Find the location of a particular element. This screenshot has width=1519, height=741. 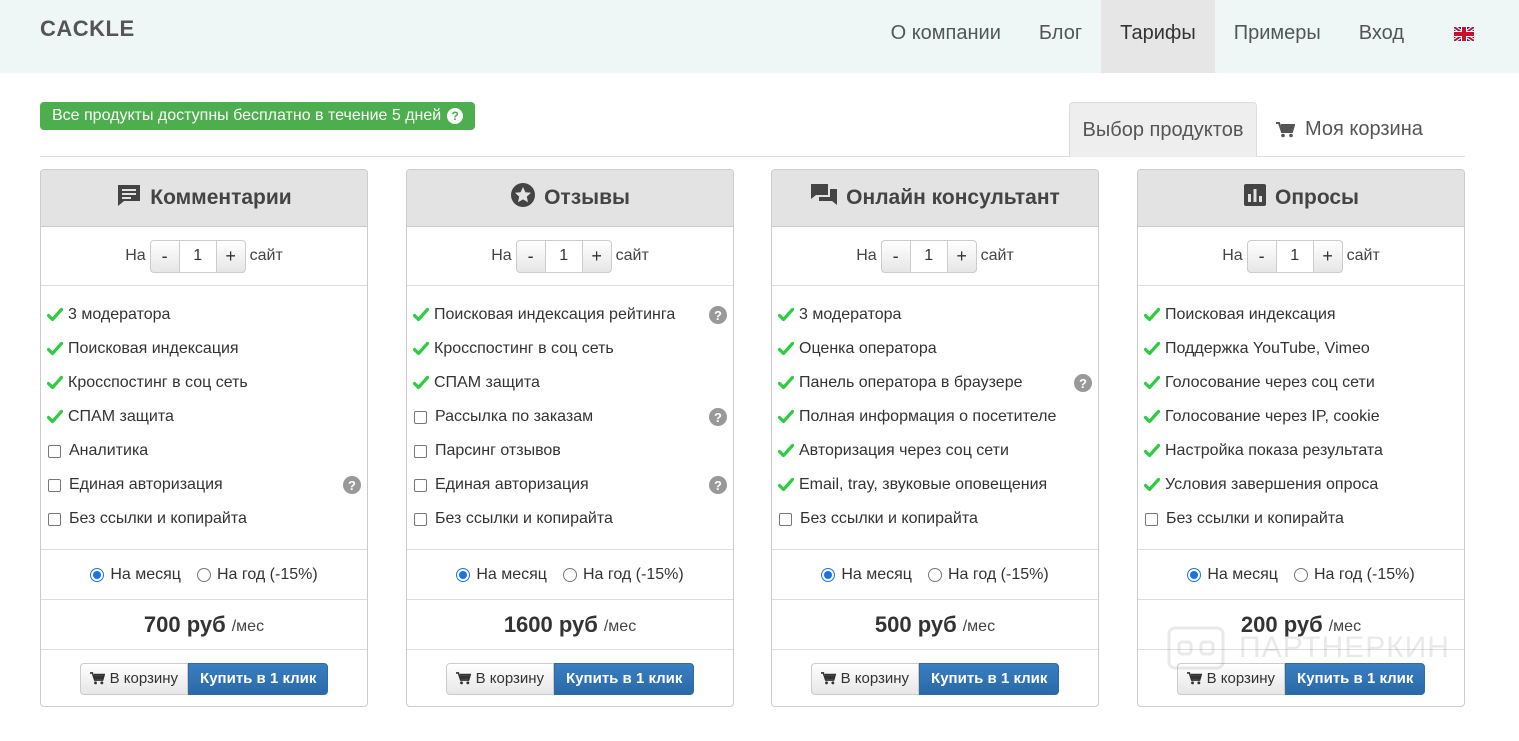

nav-item-login: Вход is located at coordinates (1381, 36).